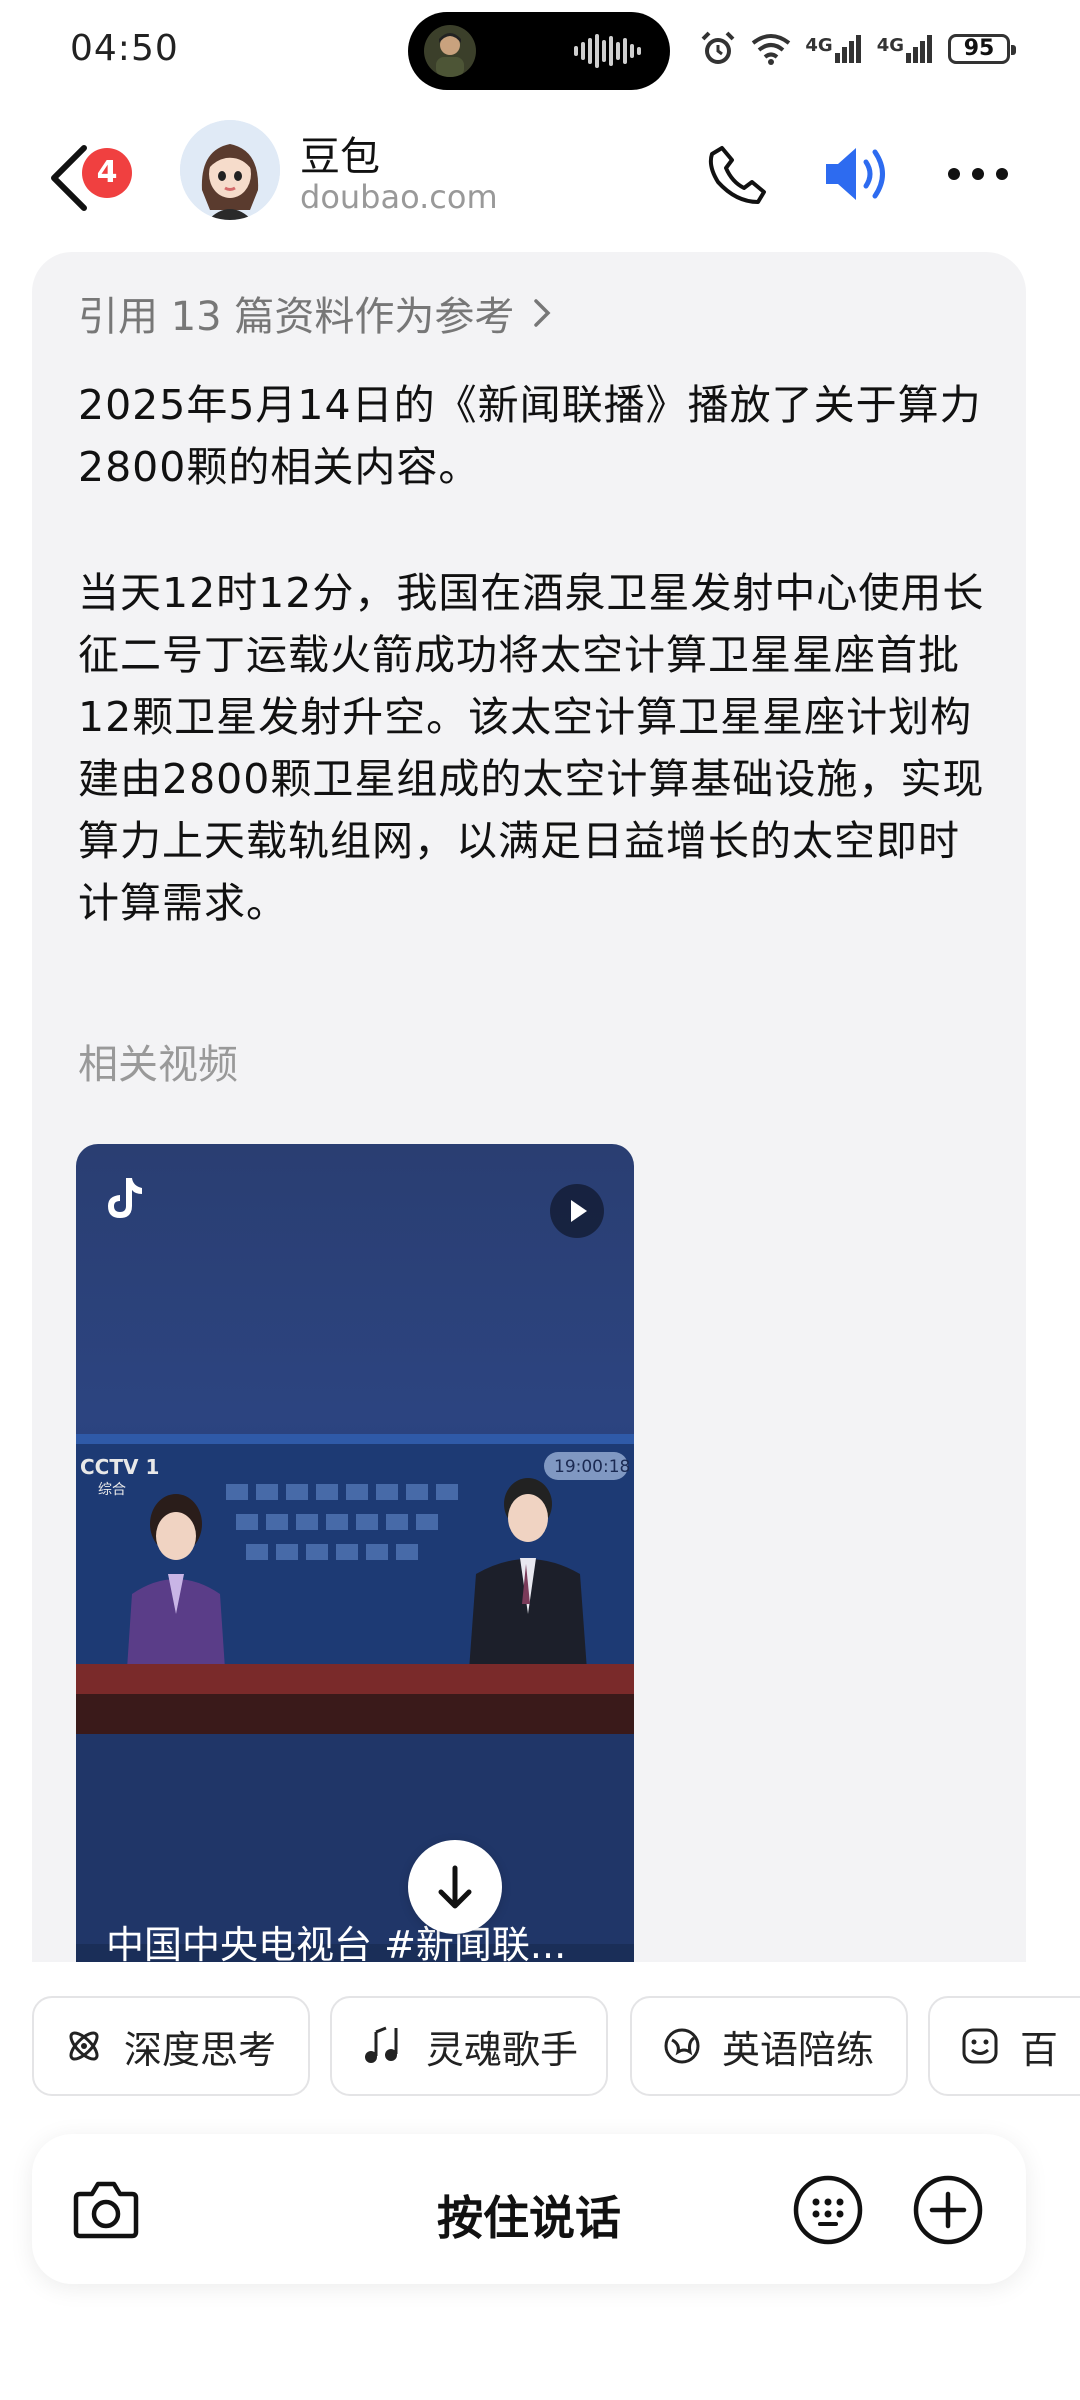 The width and height of the screenshot is (1080, 2400). What do you see at coordinates (107, 173) in the screenshot?
I see `unread-badge: 4` at bounding box center [107, 173].